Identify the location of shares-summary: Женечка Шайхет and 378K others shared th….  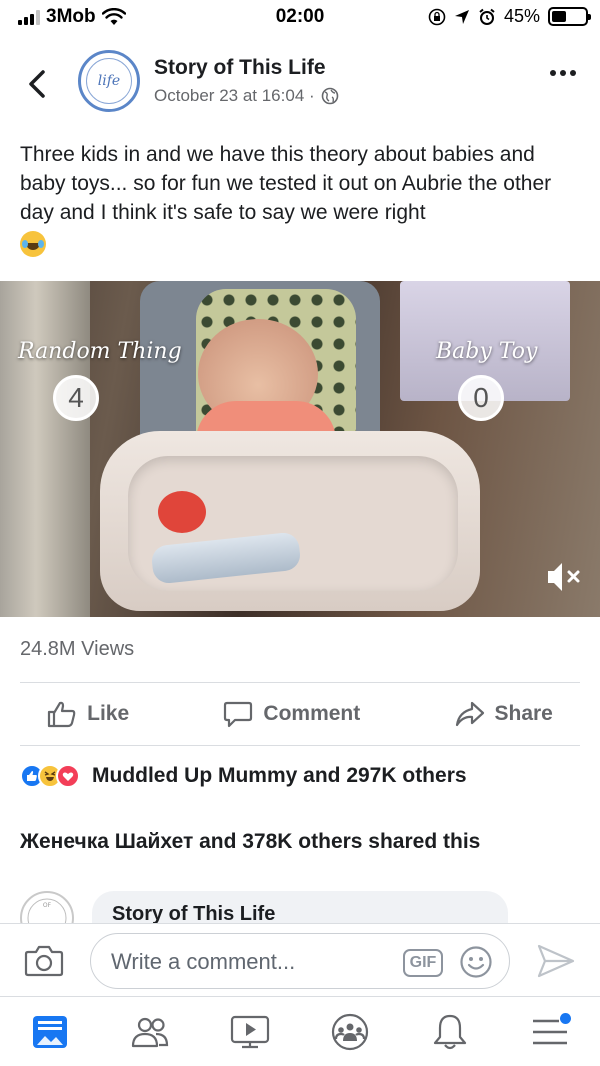
(250, 842).